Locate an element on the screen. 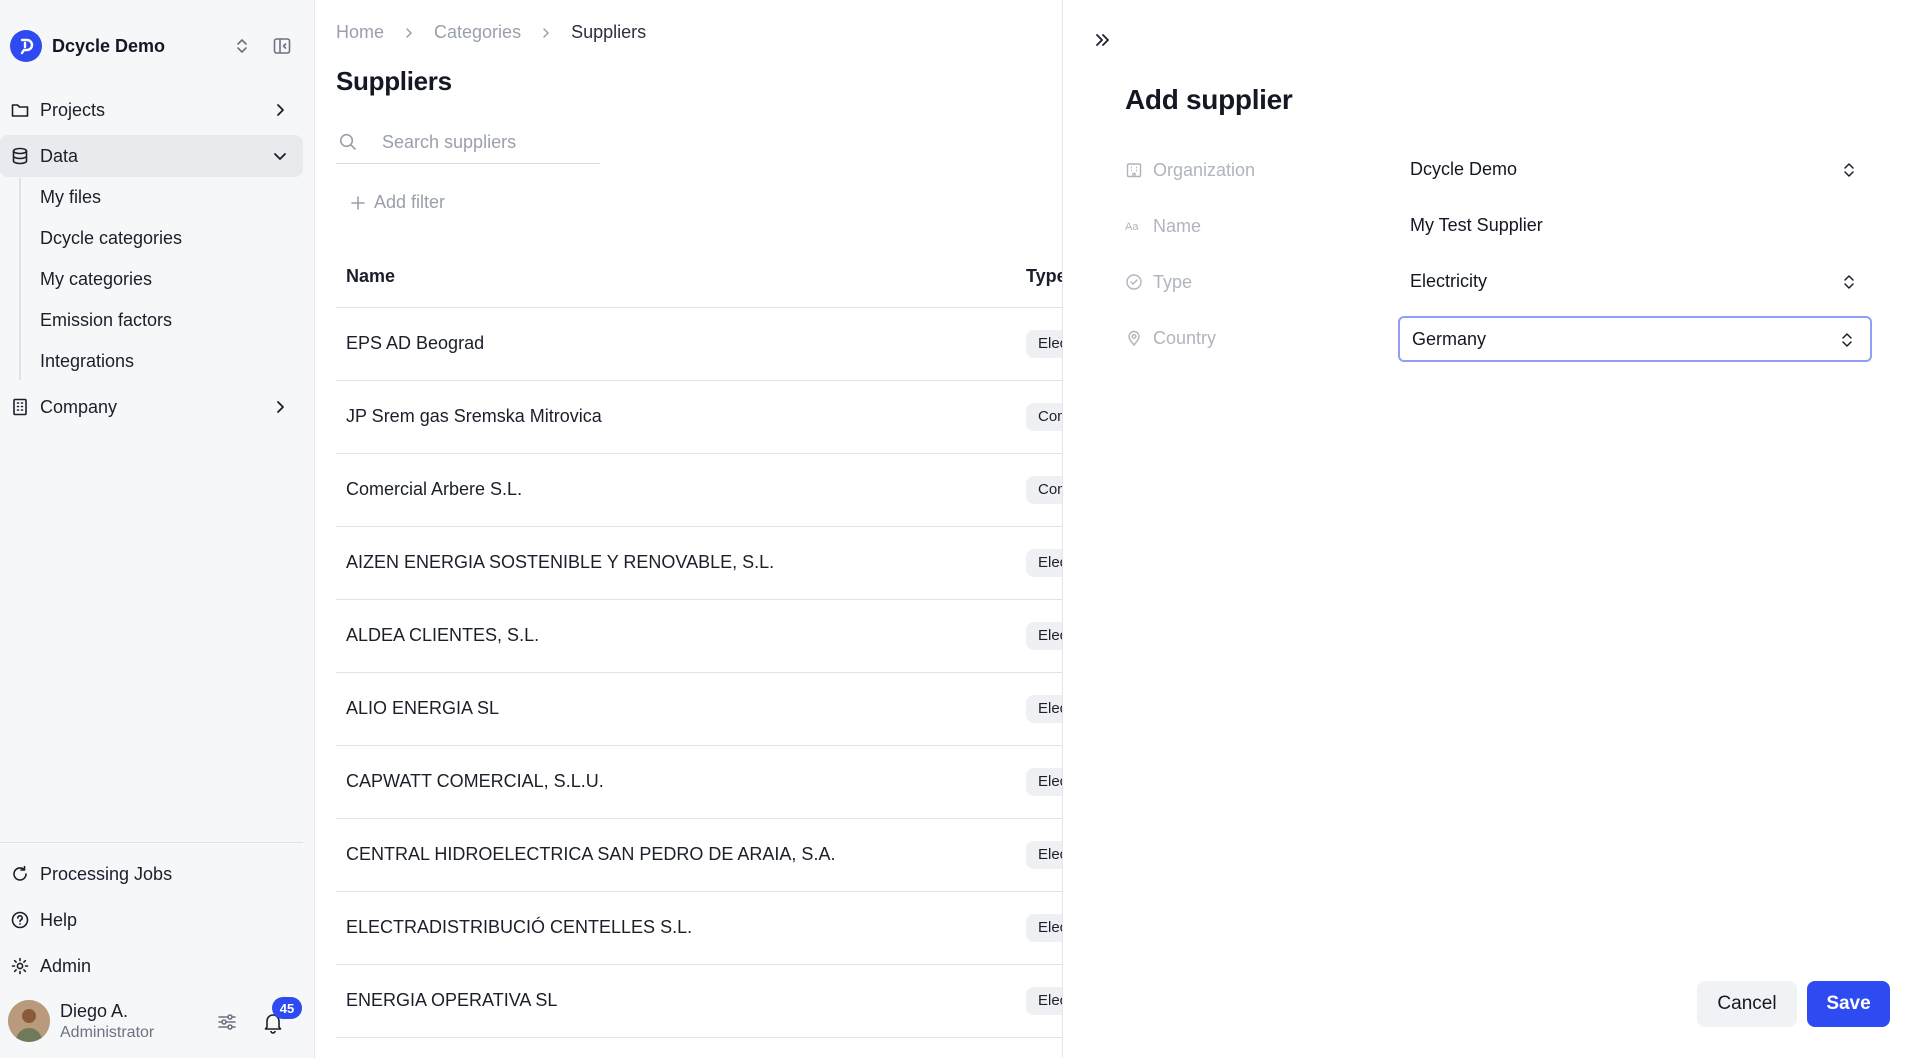 This screenshot has width=1920, height=1058. sidebar-item-admin: Admin is located at coordinates (151, 966).